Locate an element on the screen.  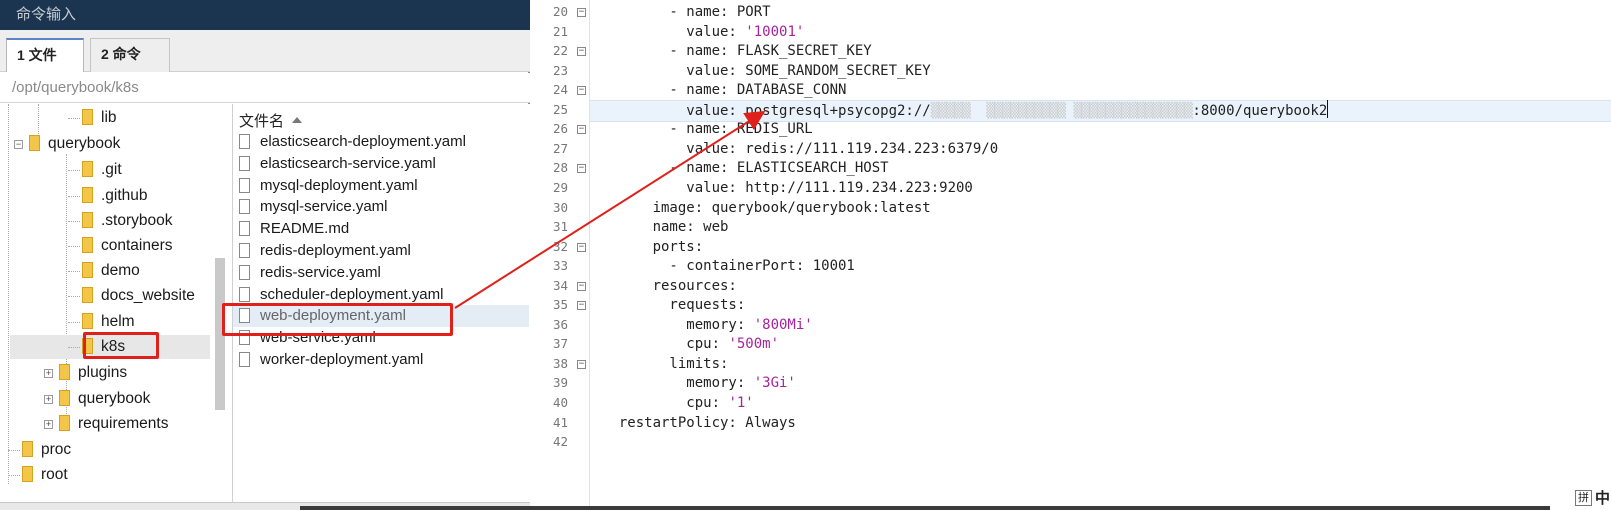
code-line: value: http://111.119.234.223:9200 is located at coordinates (787, 188).